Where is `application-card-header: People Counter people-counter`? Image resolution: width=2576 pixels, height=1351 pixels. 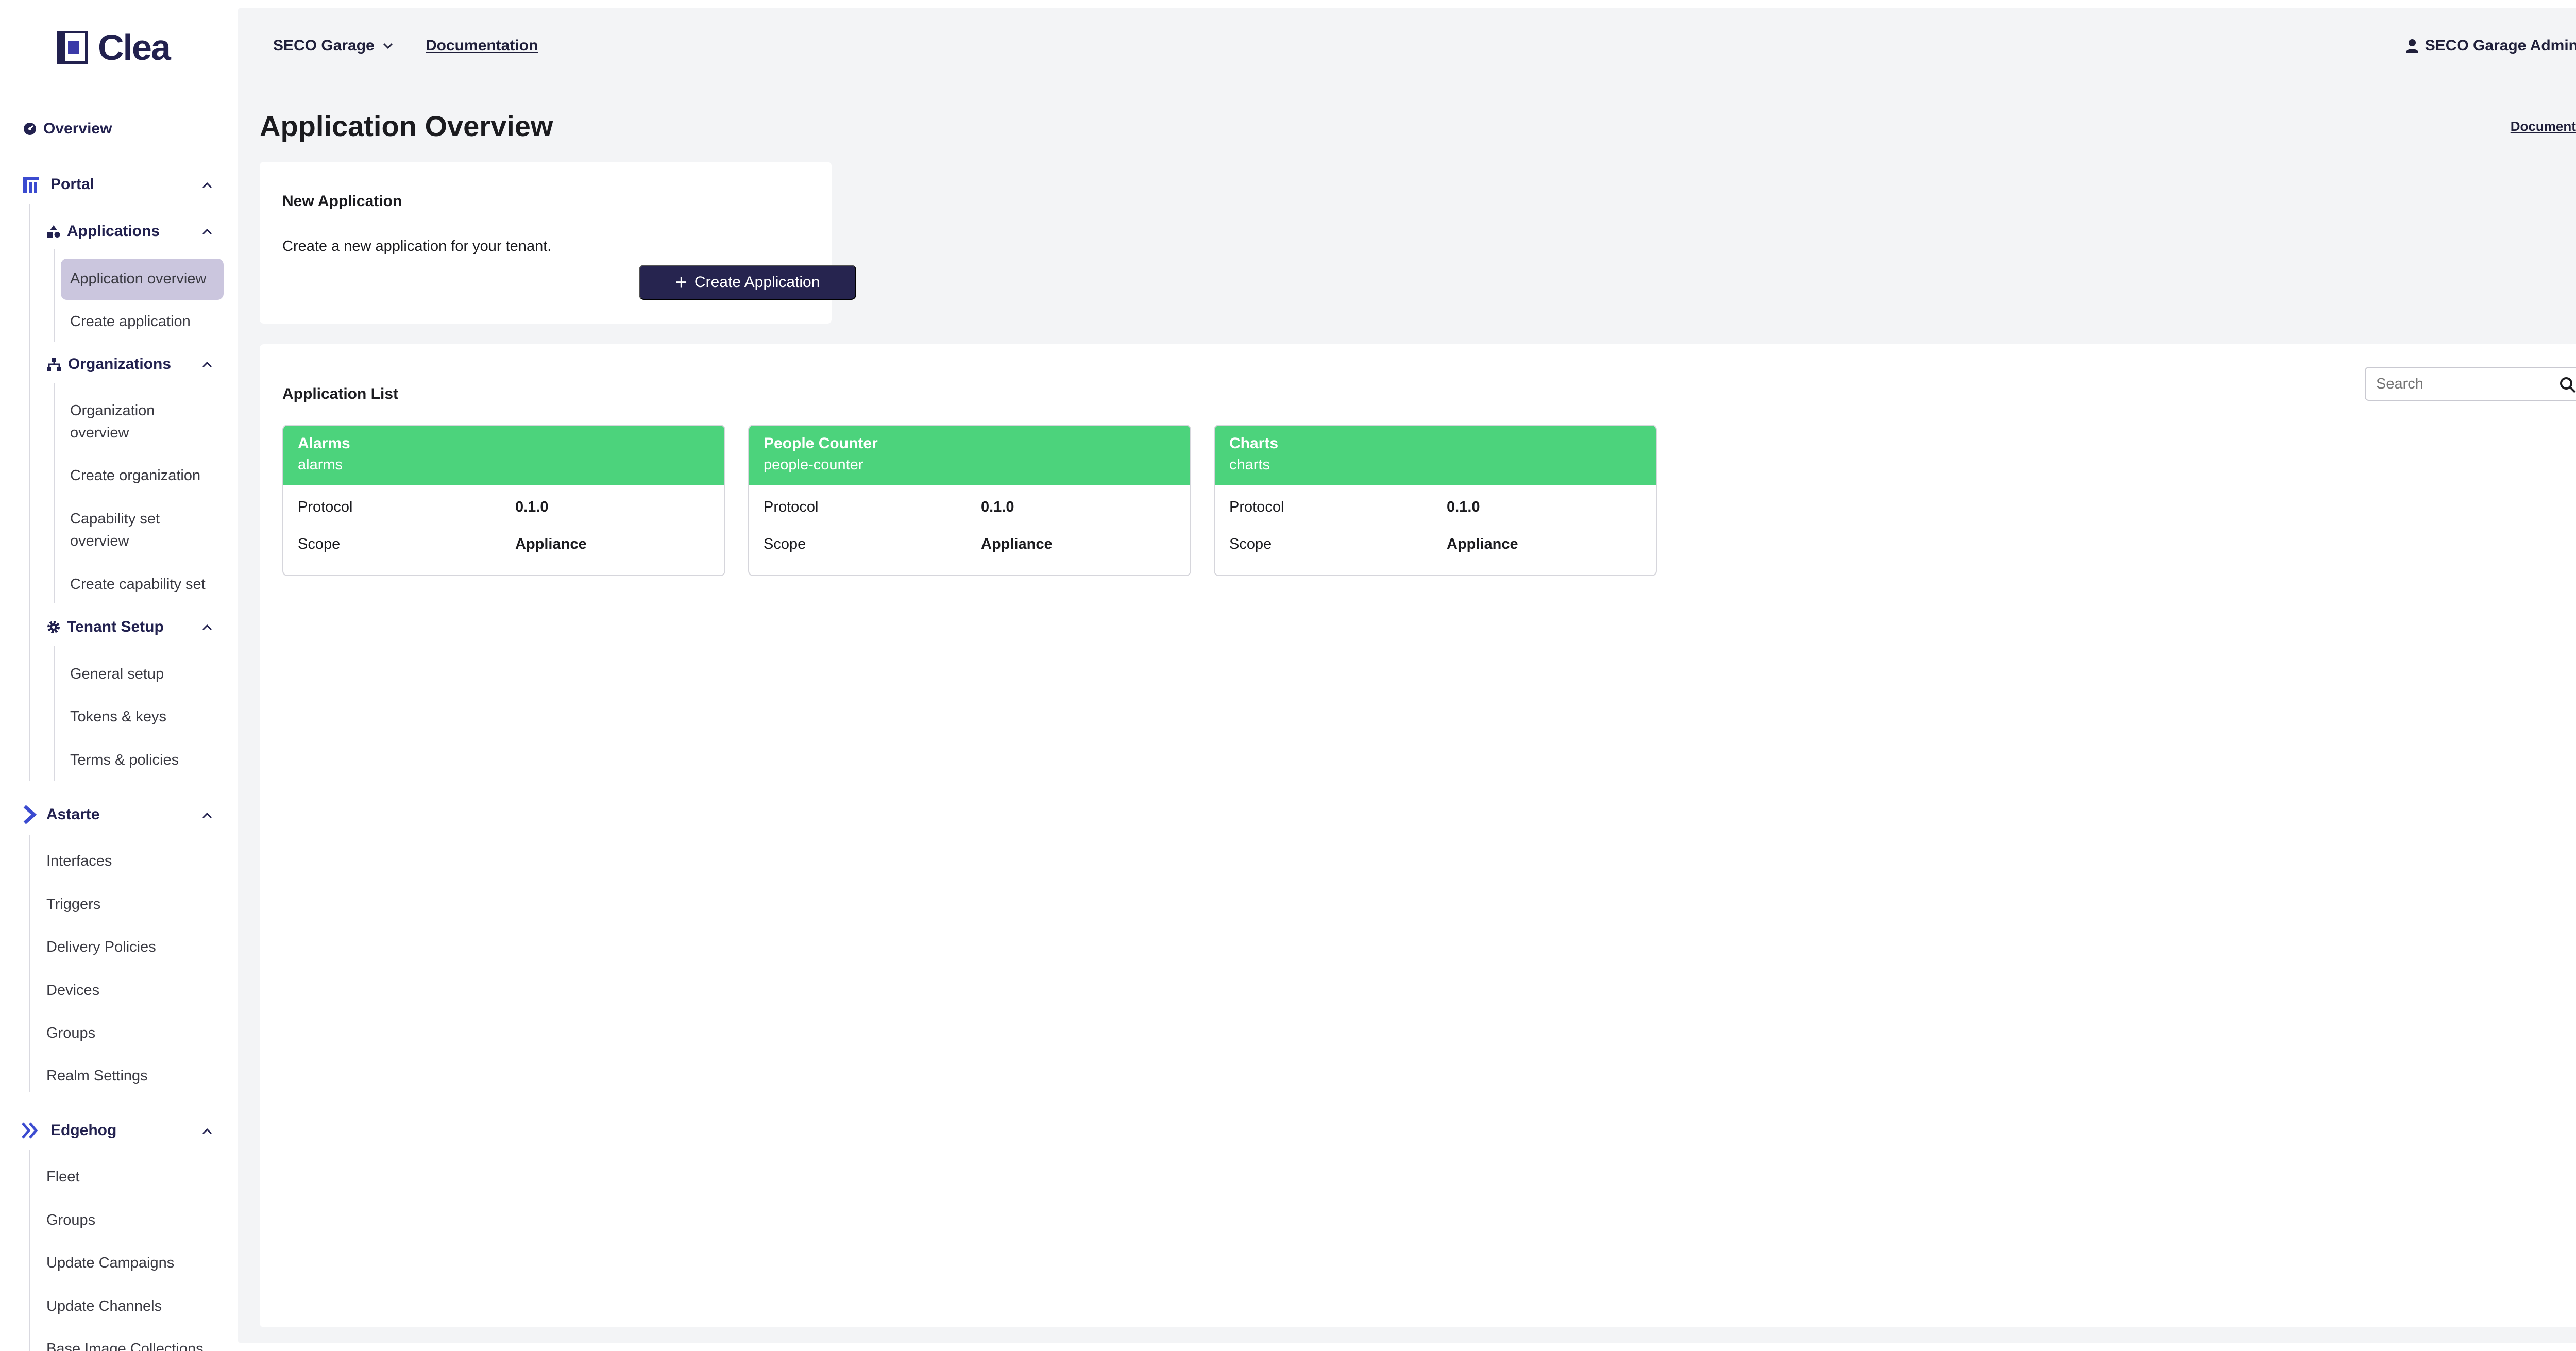 application-card-header: People Counter people-counter is located at coordinates (969, 455).